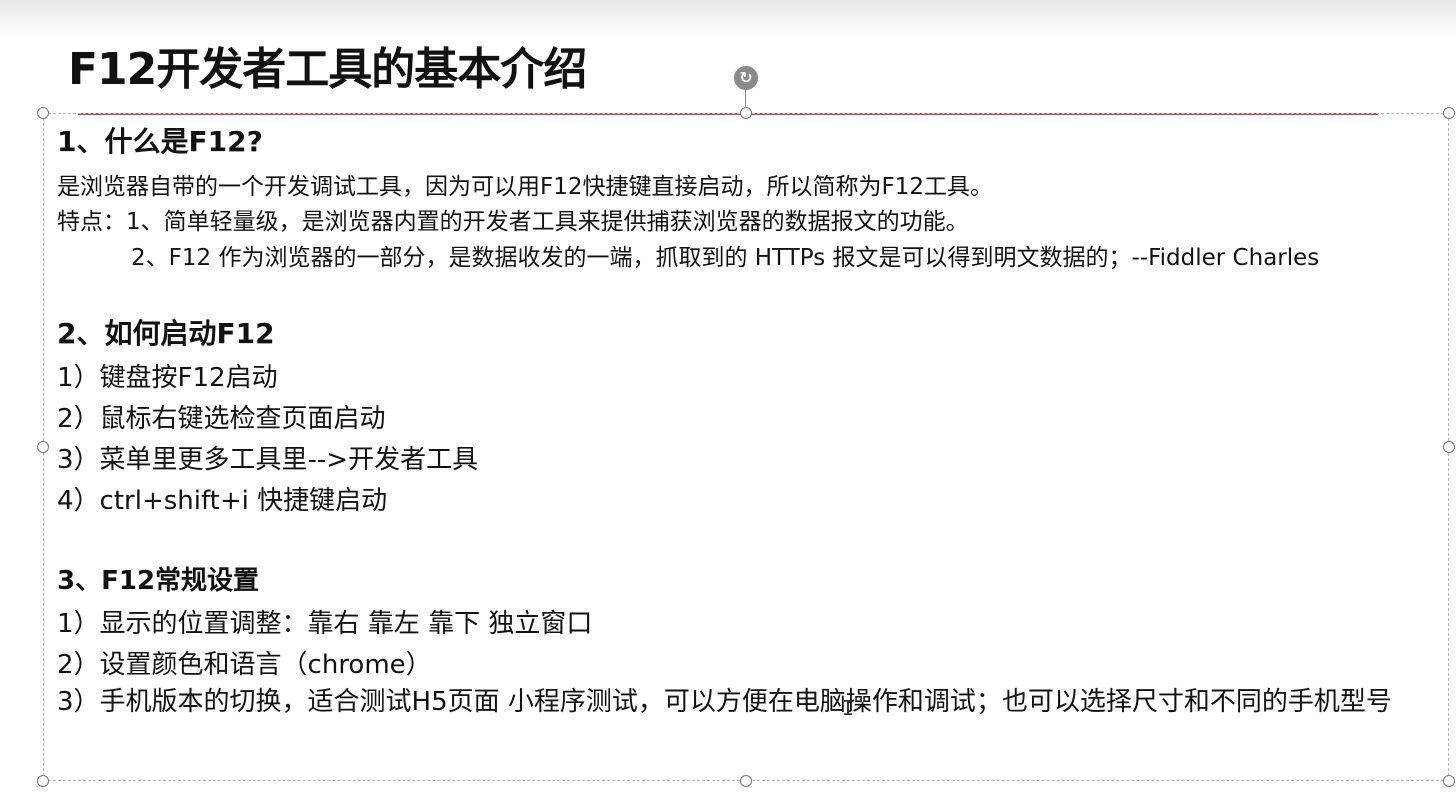 Image resolution: width=1456 pixels, height=801 pixels. What do you see at coordinates (244, 665) in the screenshot?
I see `section3-item: 2）设置颜色和语言（chrome）` at bounding box center [244, 665].